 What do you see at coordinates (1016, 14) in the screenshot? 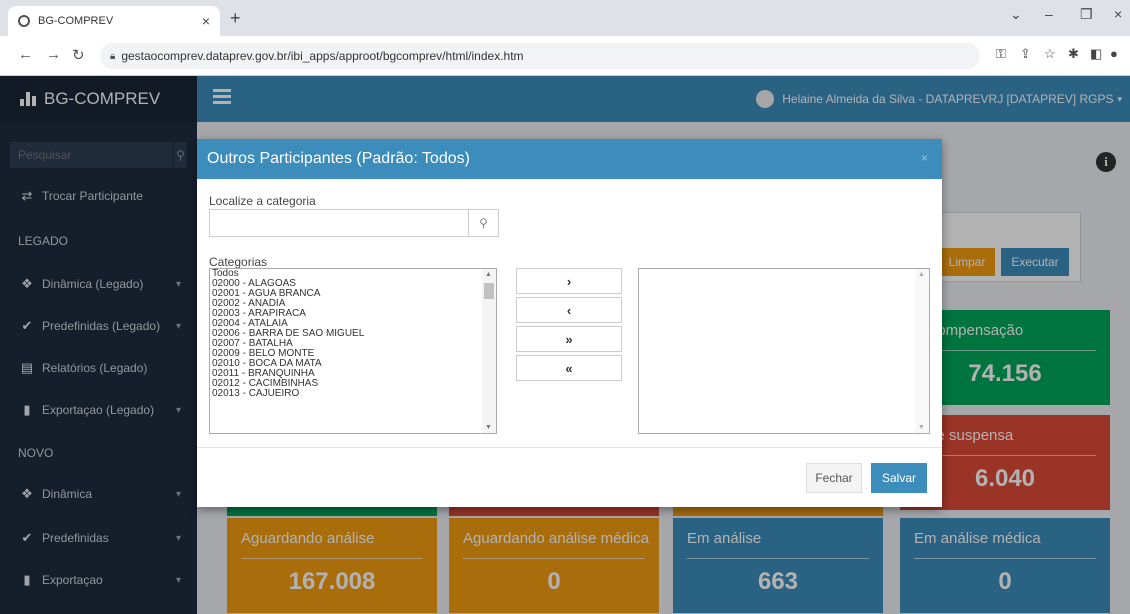
I see `tab-search-icon: ⌄` at bounding box center [1016, 14].